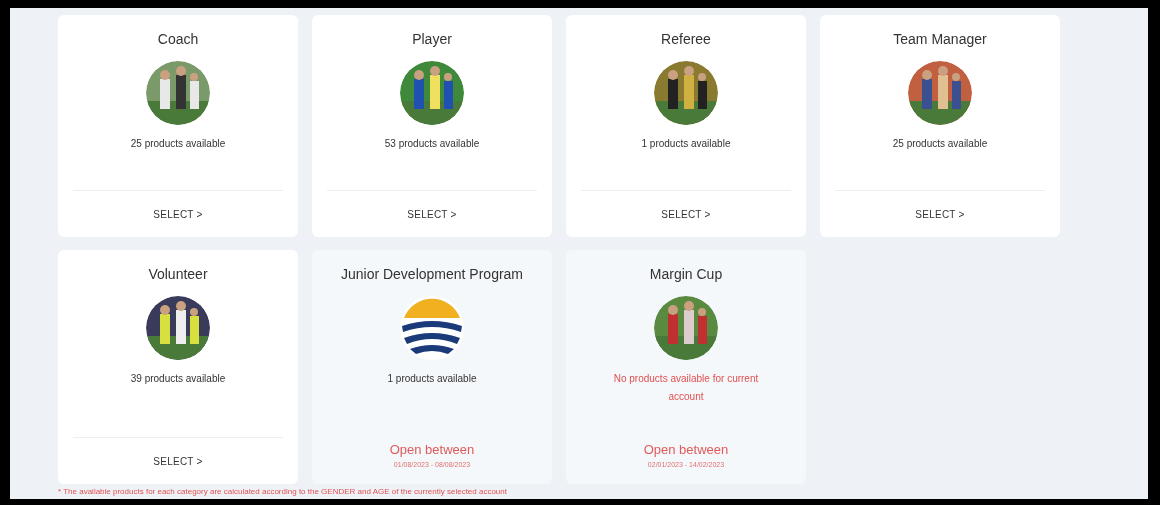  Describe the element at coordinates (686, 388) in the screenshot. I see `availability-text: No products available for current account` at that location.